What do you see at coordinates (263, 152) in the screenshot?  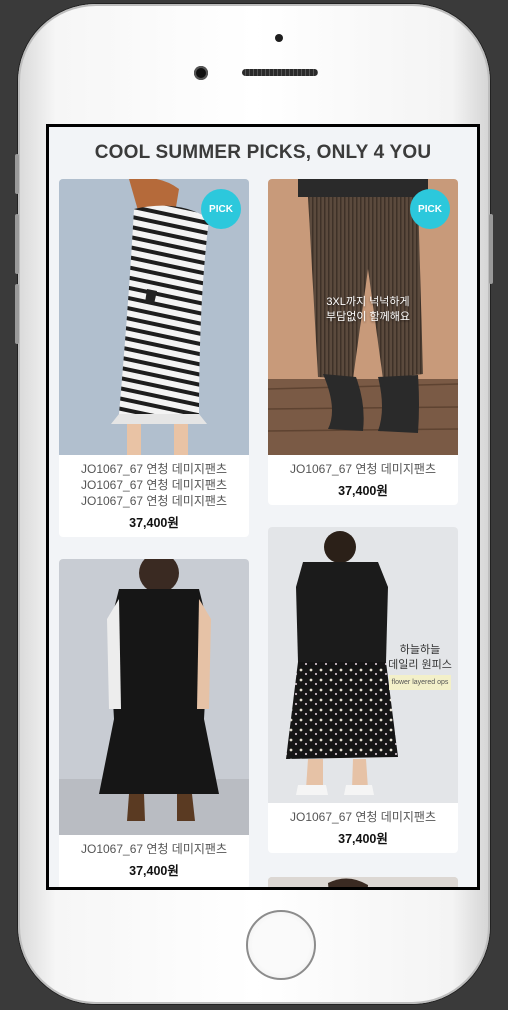 I see `page-title: COOL SUMMER PICKS, ONLY 4 YOU` at bounding box center [263, 152].